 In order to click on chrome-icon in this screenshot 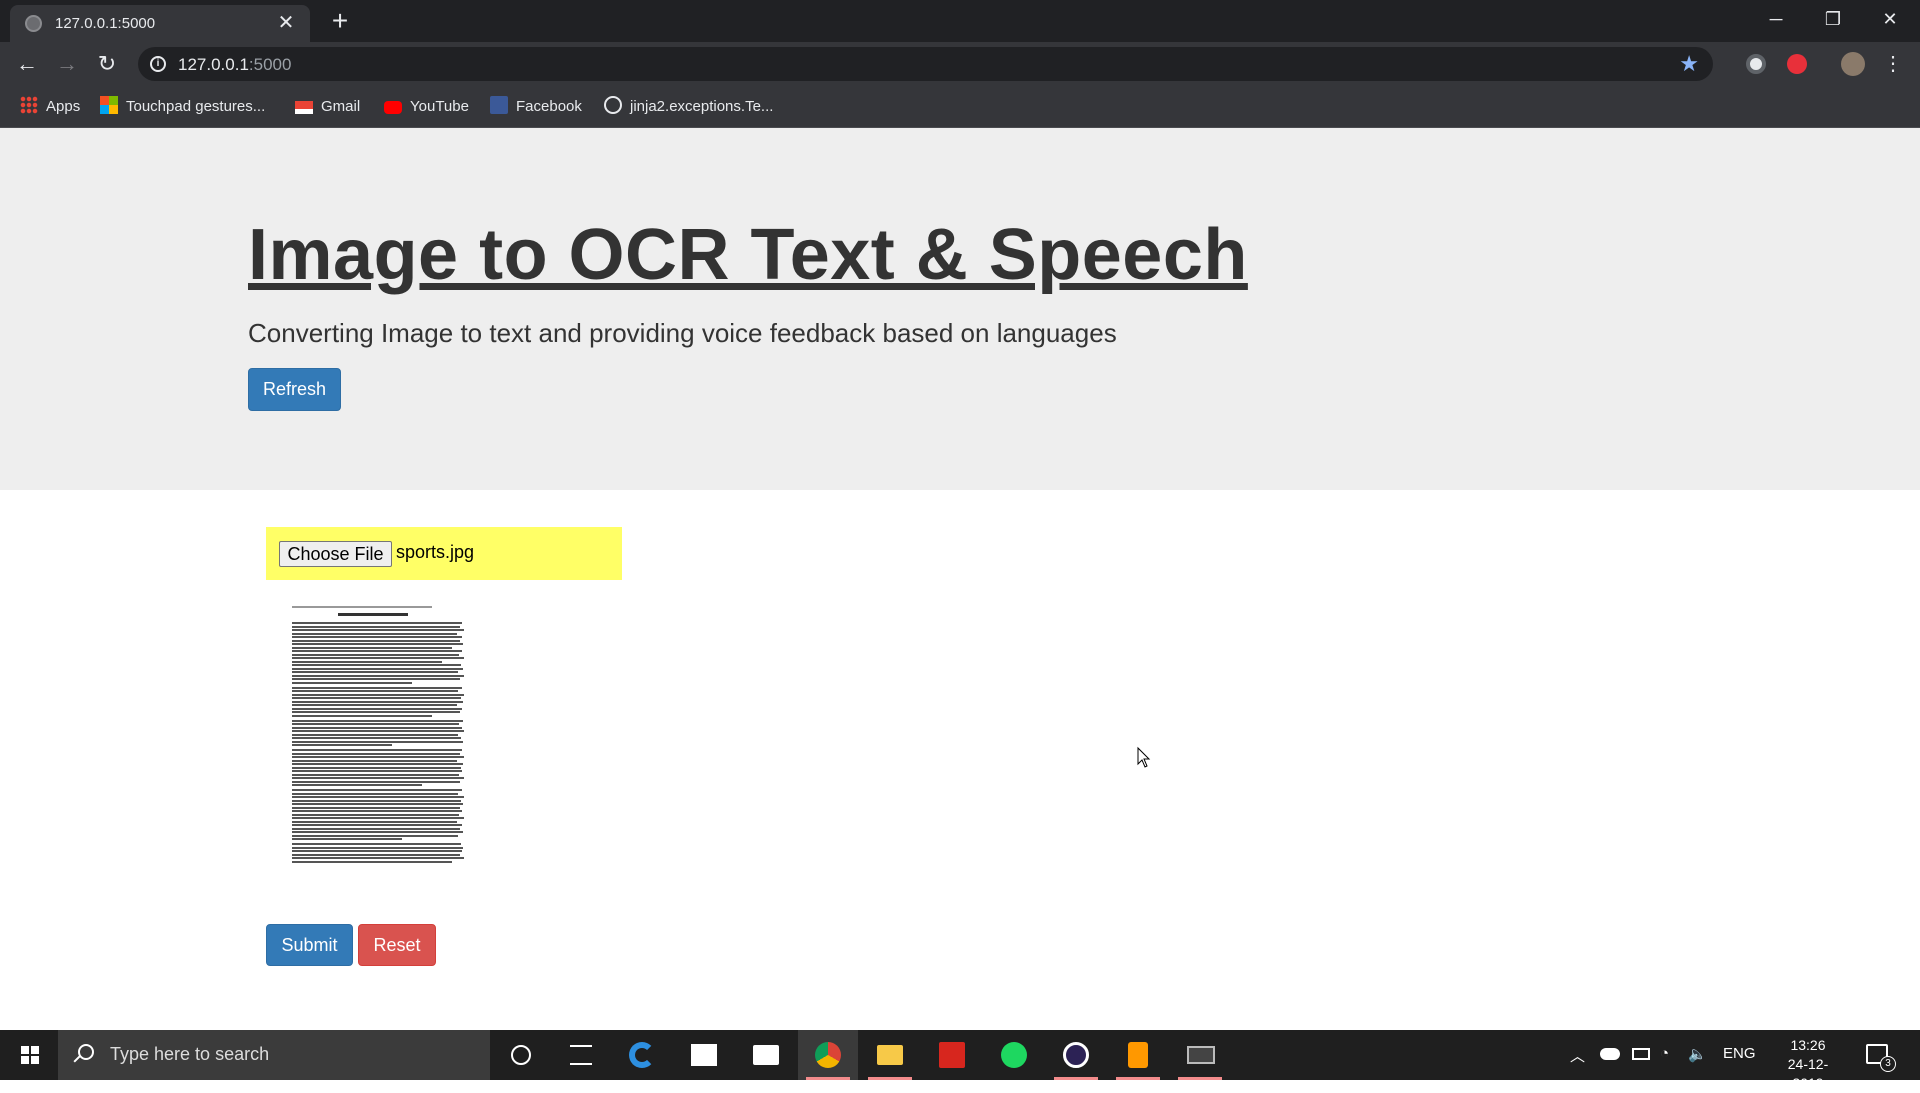, I will do `click(828, 1055)`.